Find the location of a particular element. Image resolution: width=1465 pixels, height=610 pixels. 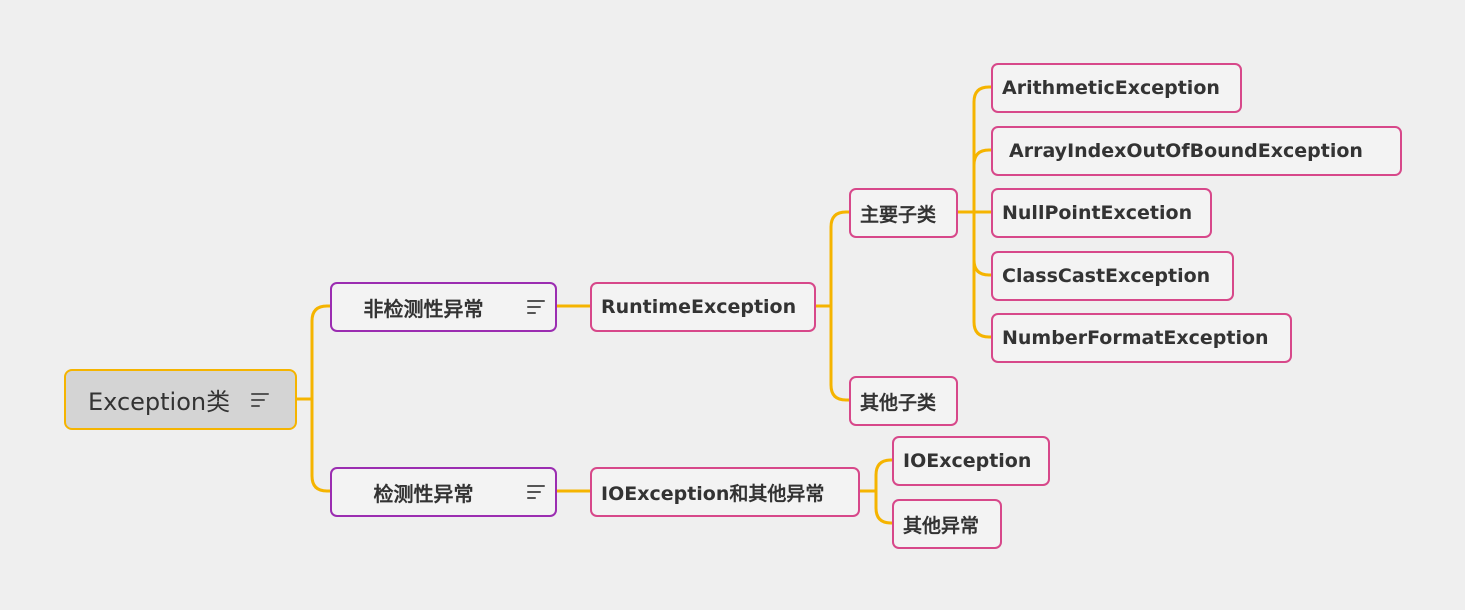

node-label: 其他子类 is located at coordinates (898, 402).